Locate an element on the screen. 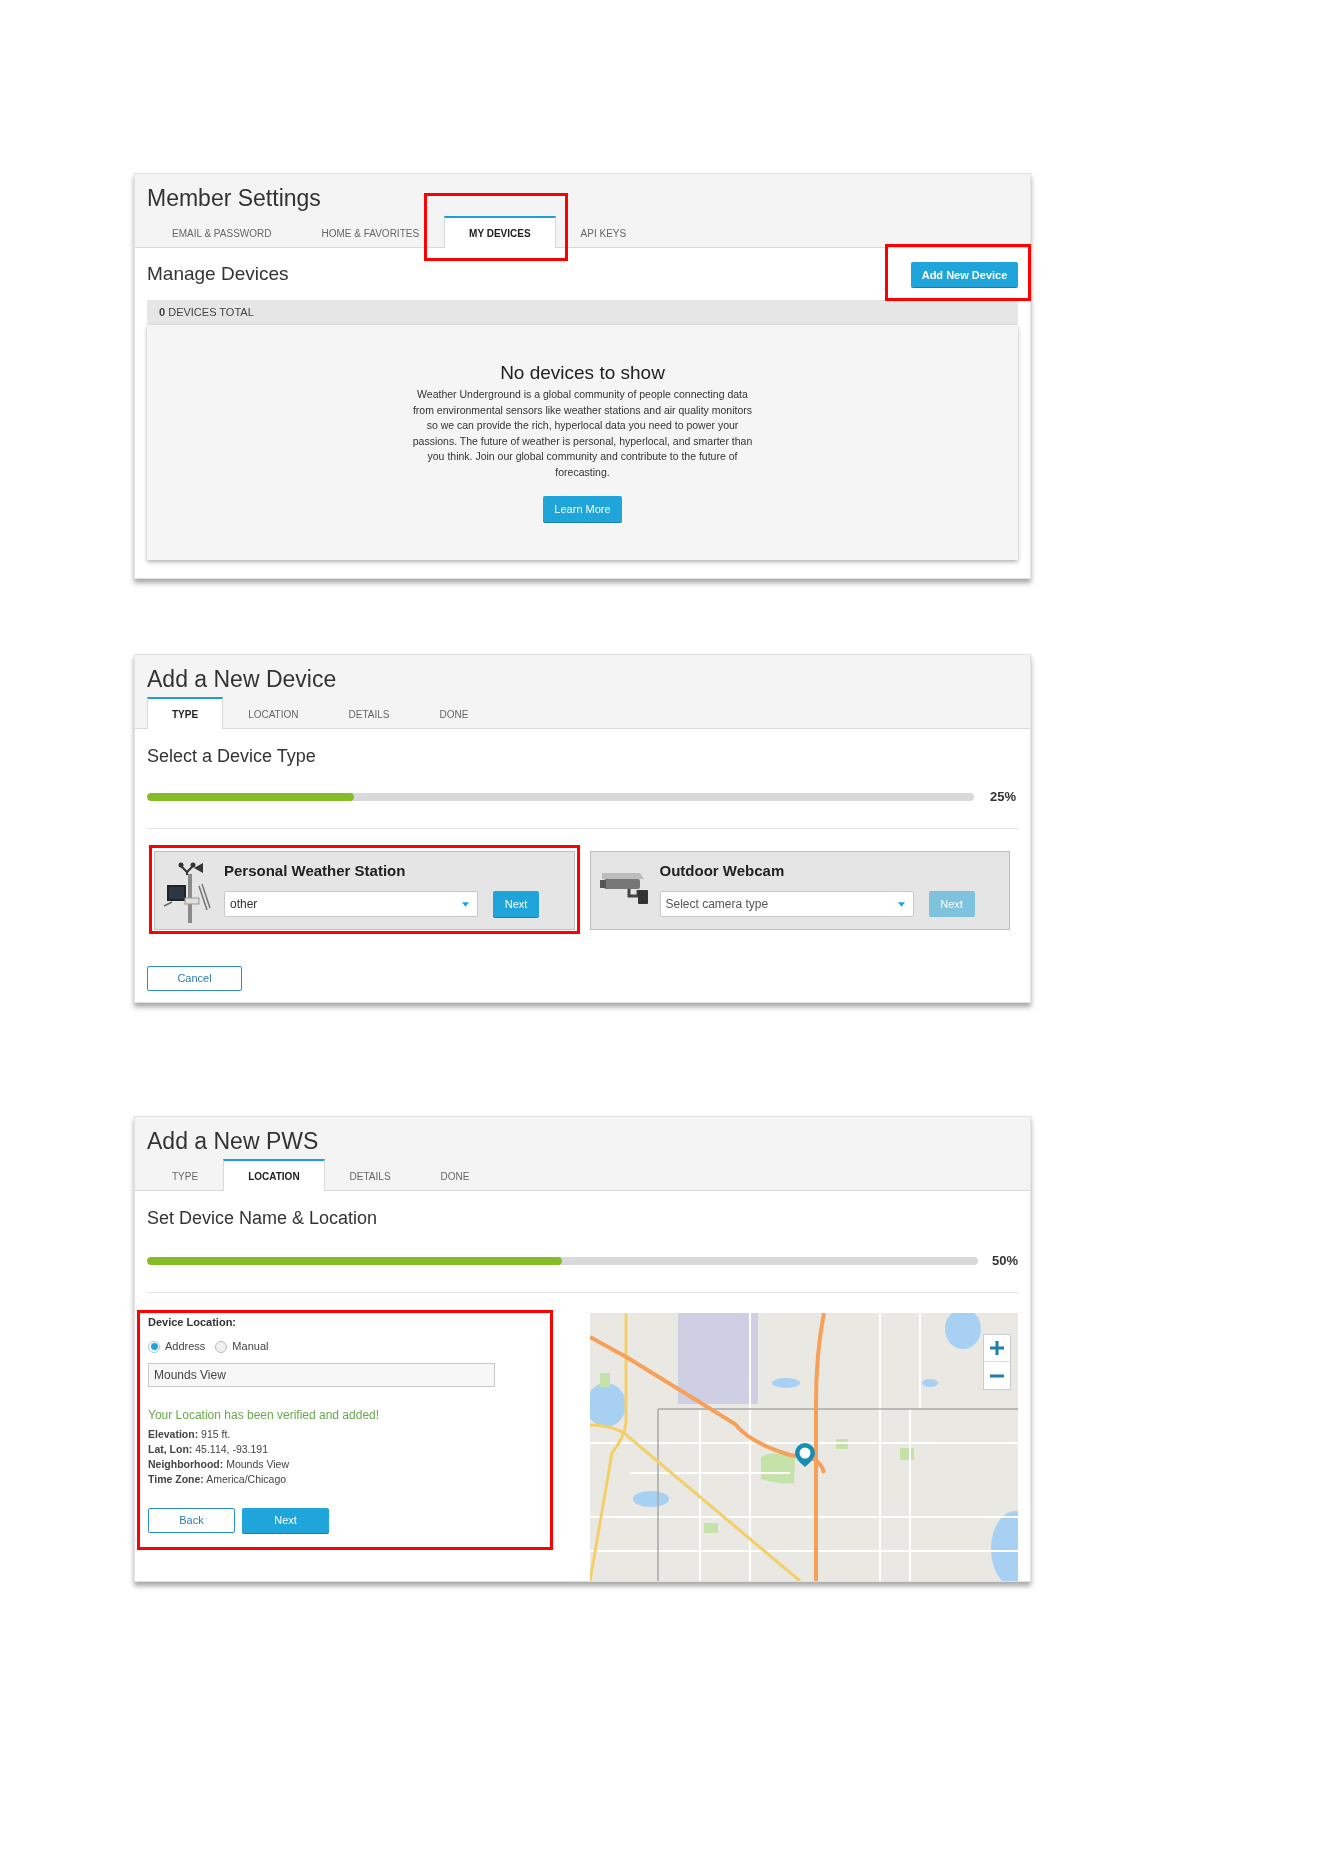  location-detail: Elevation: 915 ft. is located at coordinates (189, 1434).